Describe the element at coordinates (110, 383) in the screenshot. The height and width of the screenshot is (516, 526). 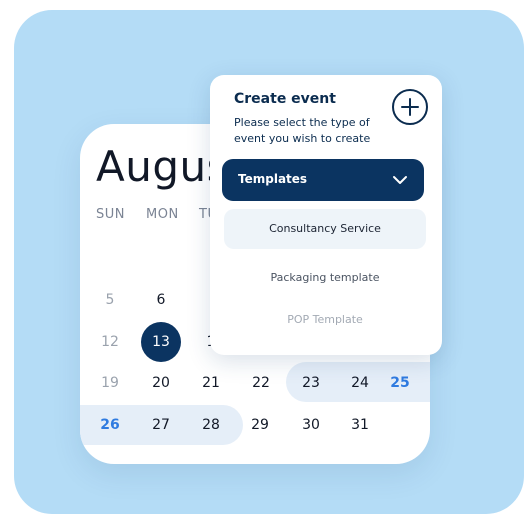
I see `calendar-day: 19` at that location.